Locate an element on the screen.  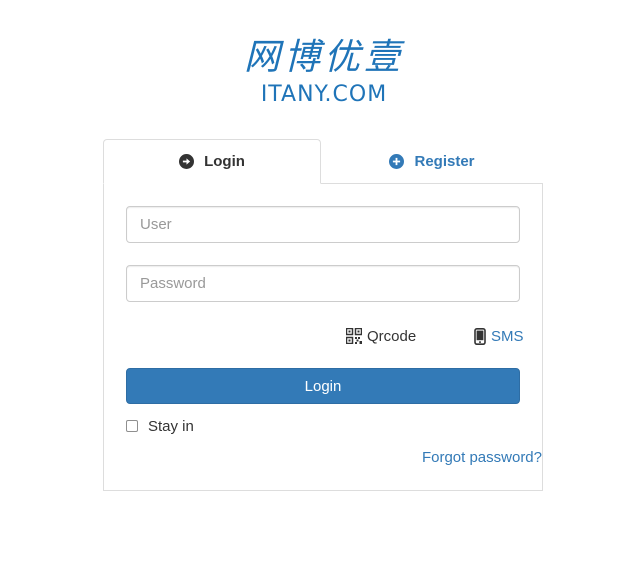
user-input is located at coordinates (323, 224).